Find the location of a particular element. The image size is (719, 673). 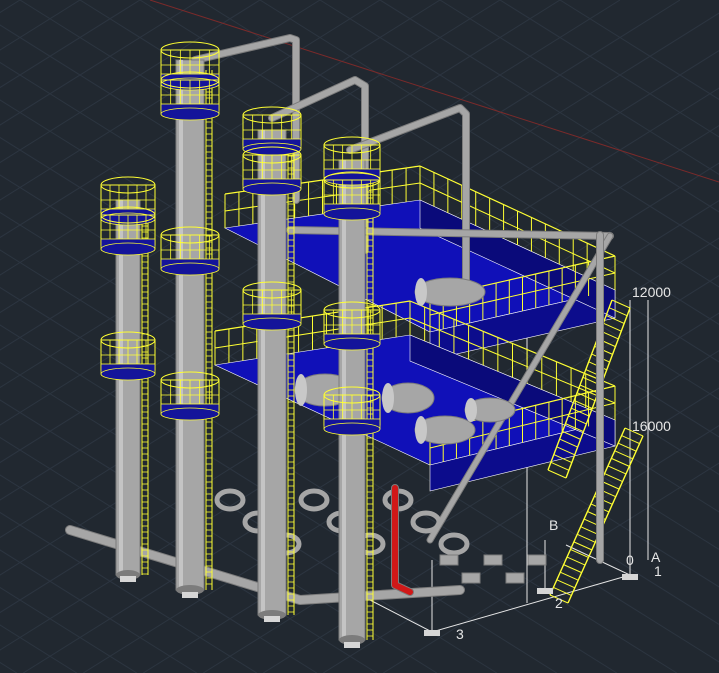

drum-upper is located at coordinates (450, 292).